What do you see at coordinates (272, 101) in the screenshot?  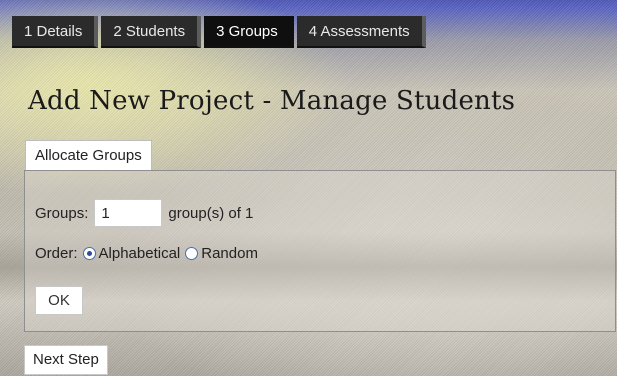 I see `page-title: Add New Project - Manage Students` at bounding box center [272, 101].